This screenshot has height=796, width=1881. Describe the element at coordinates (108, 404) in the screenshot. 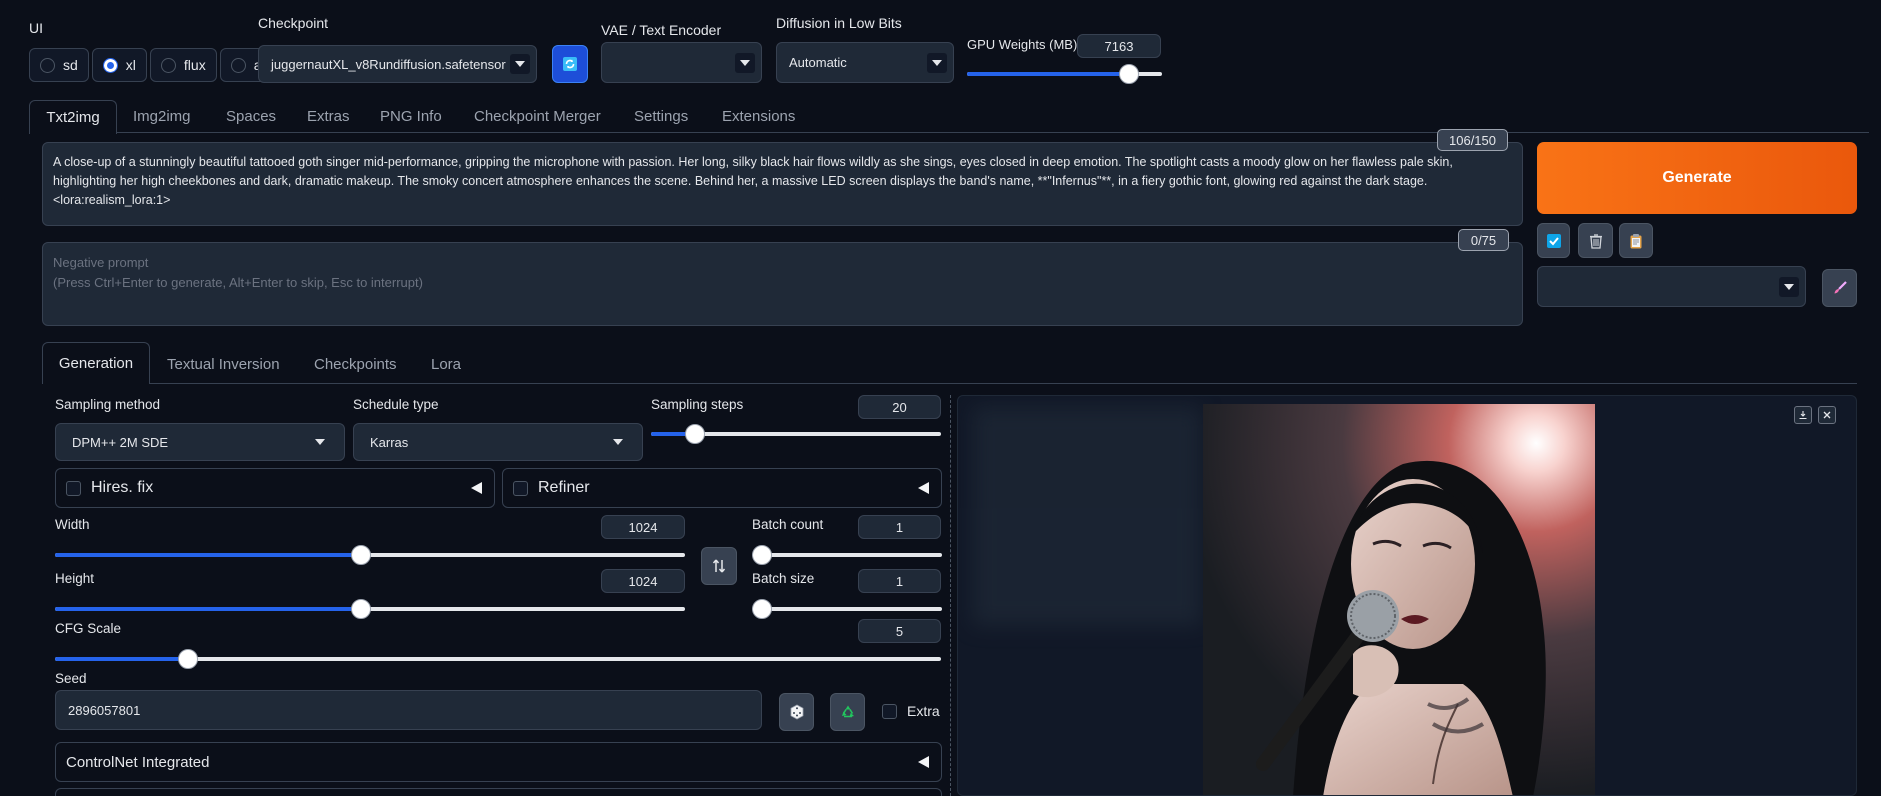

I see `sampling-method-label: Sampling method` at that location.